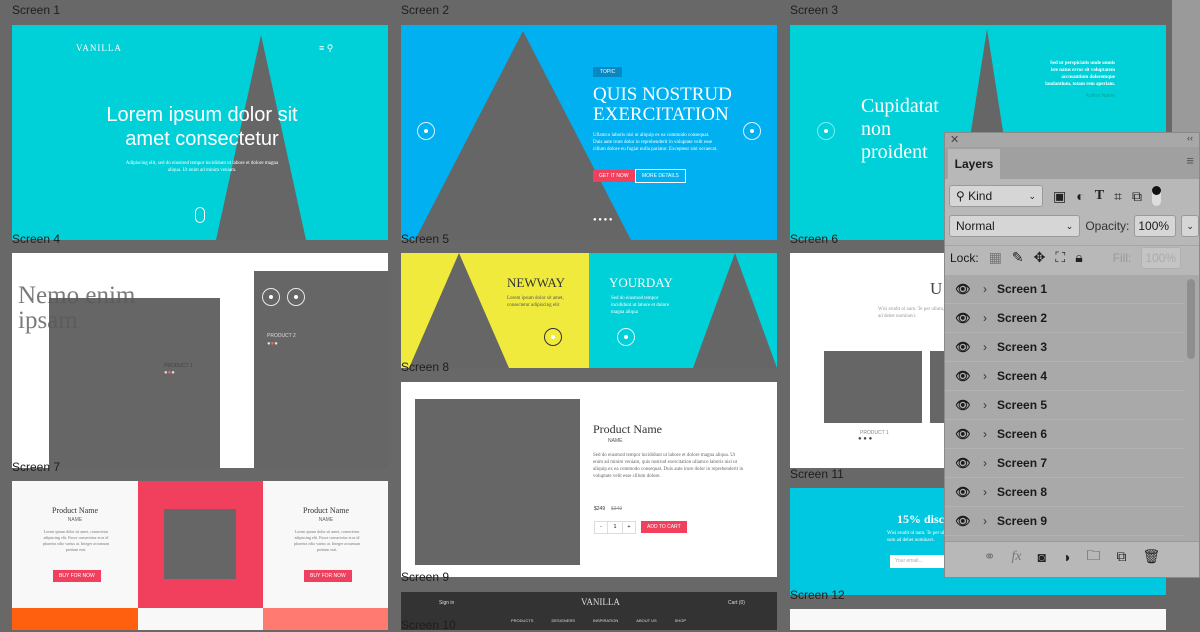 The width and height of the screenshot is (1200, 632). I want to click on layer-mask-icon: ◙, so click(1042, 557).